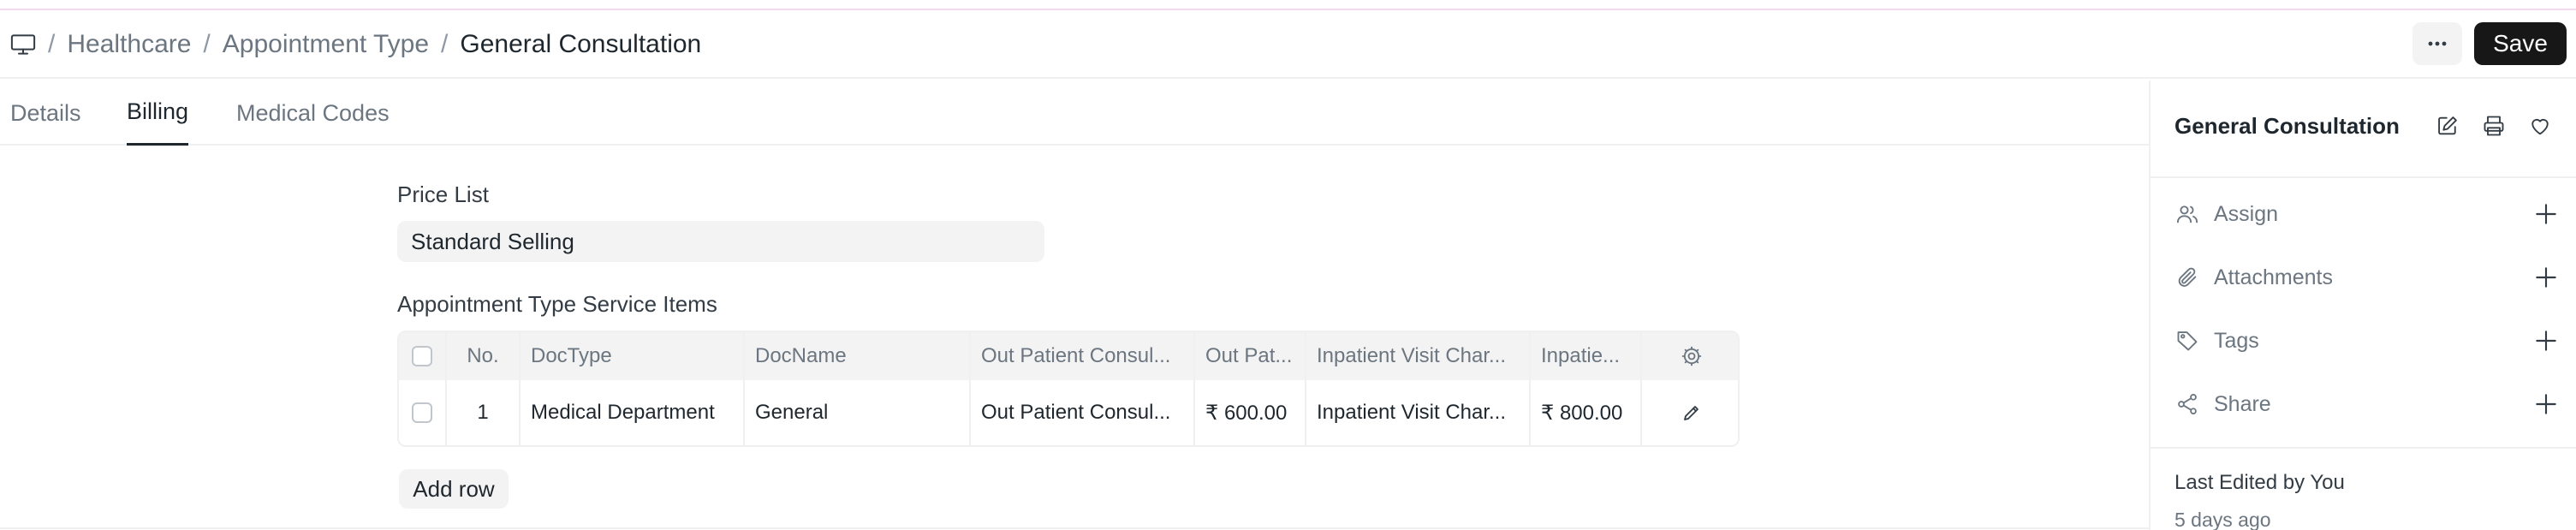  I want to click on tab-billing: Billing, so click(158, 113).